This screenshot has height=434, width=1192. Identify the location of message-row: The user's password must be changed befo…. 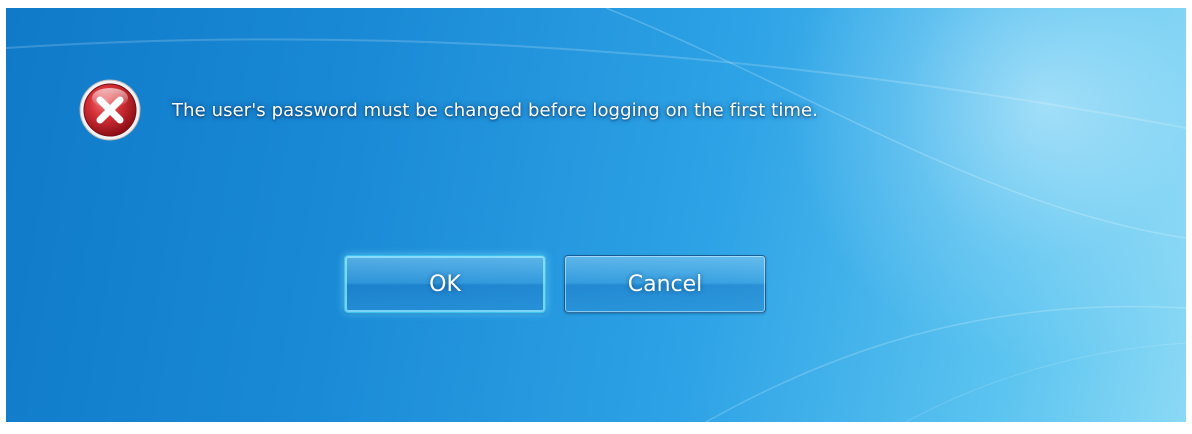
(448, 110).